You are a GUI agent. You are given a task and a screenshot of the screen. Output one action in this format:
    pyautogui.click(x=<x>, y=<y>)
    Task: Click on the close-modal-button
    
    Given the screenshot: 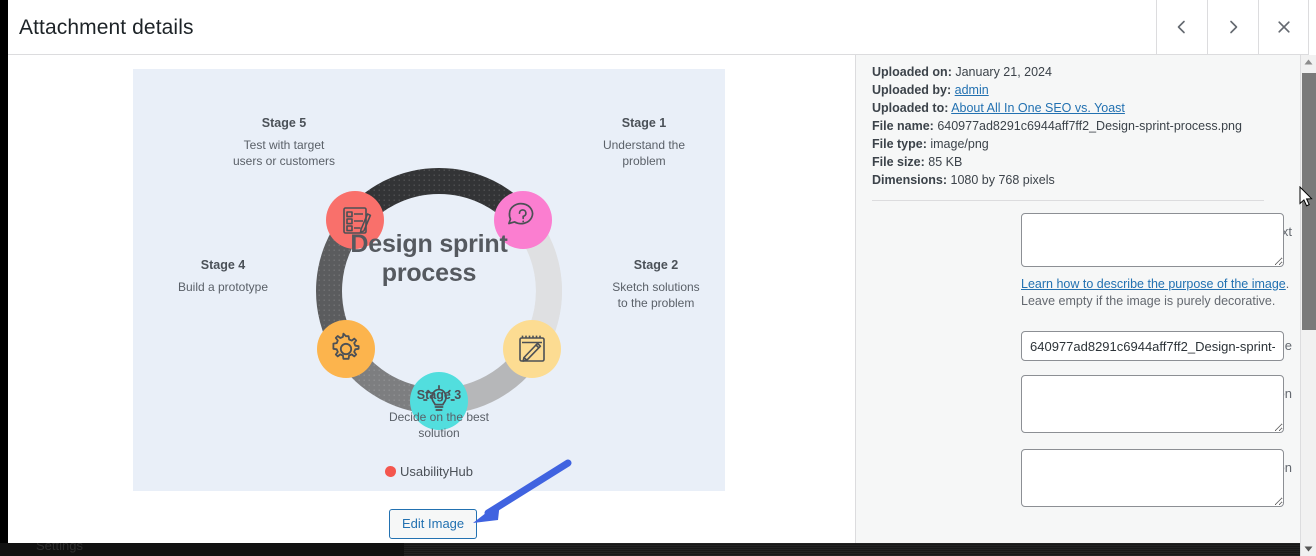 What is the action you would take?
    pyautogui.click(x=1283, y=27)
    